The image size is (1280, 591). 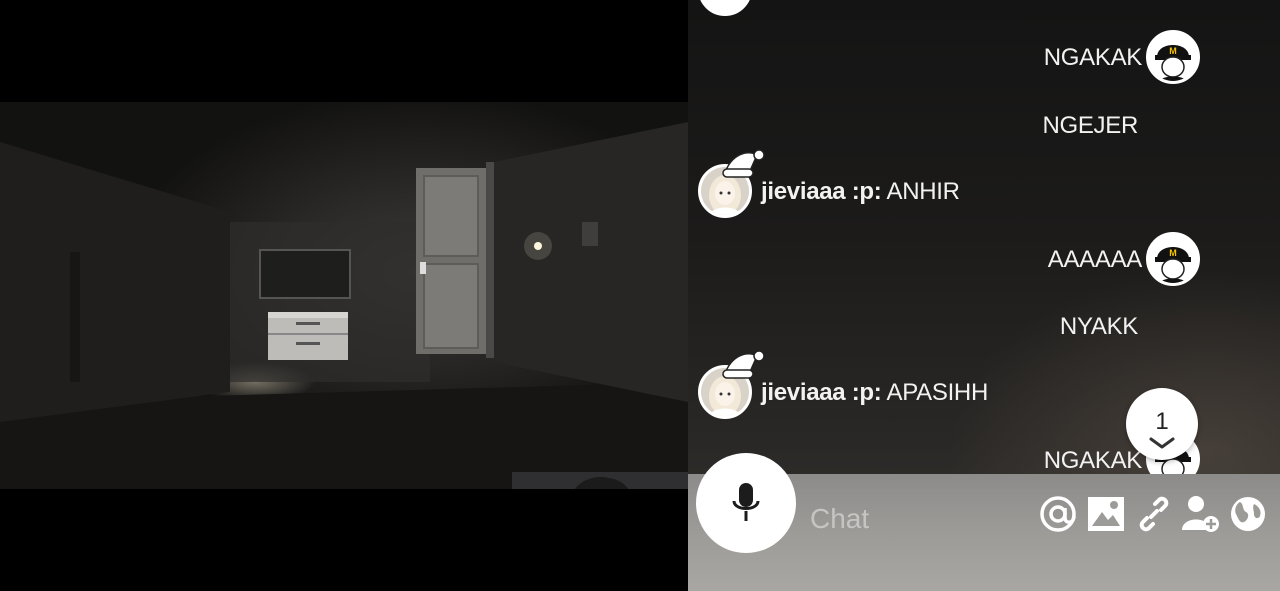 I want to click on chat-input-bar, so click(x=984, y=522).